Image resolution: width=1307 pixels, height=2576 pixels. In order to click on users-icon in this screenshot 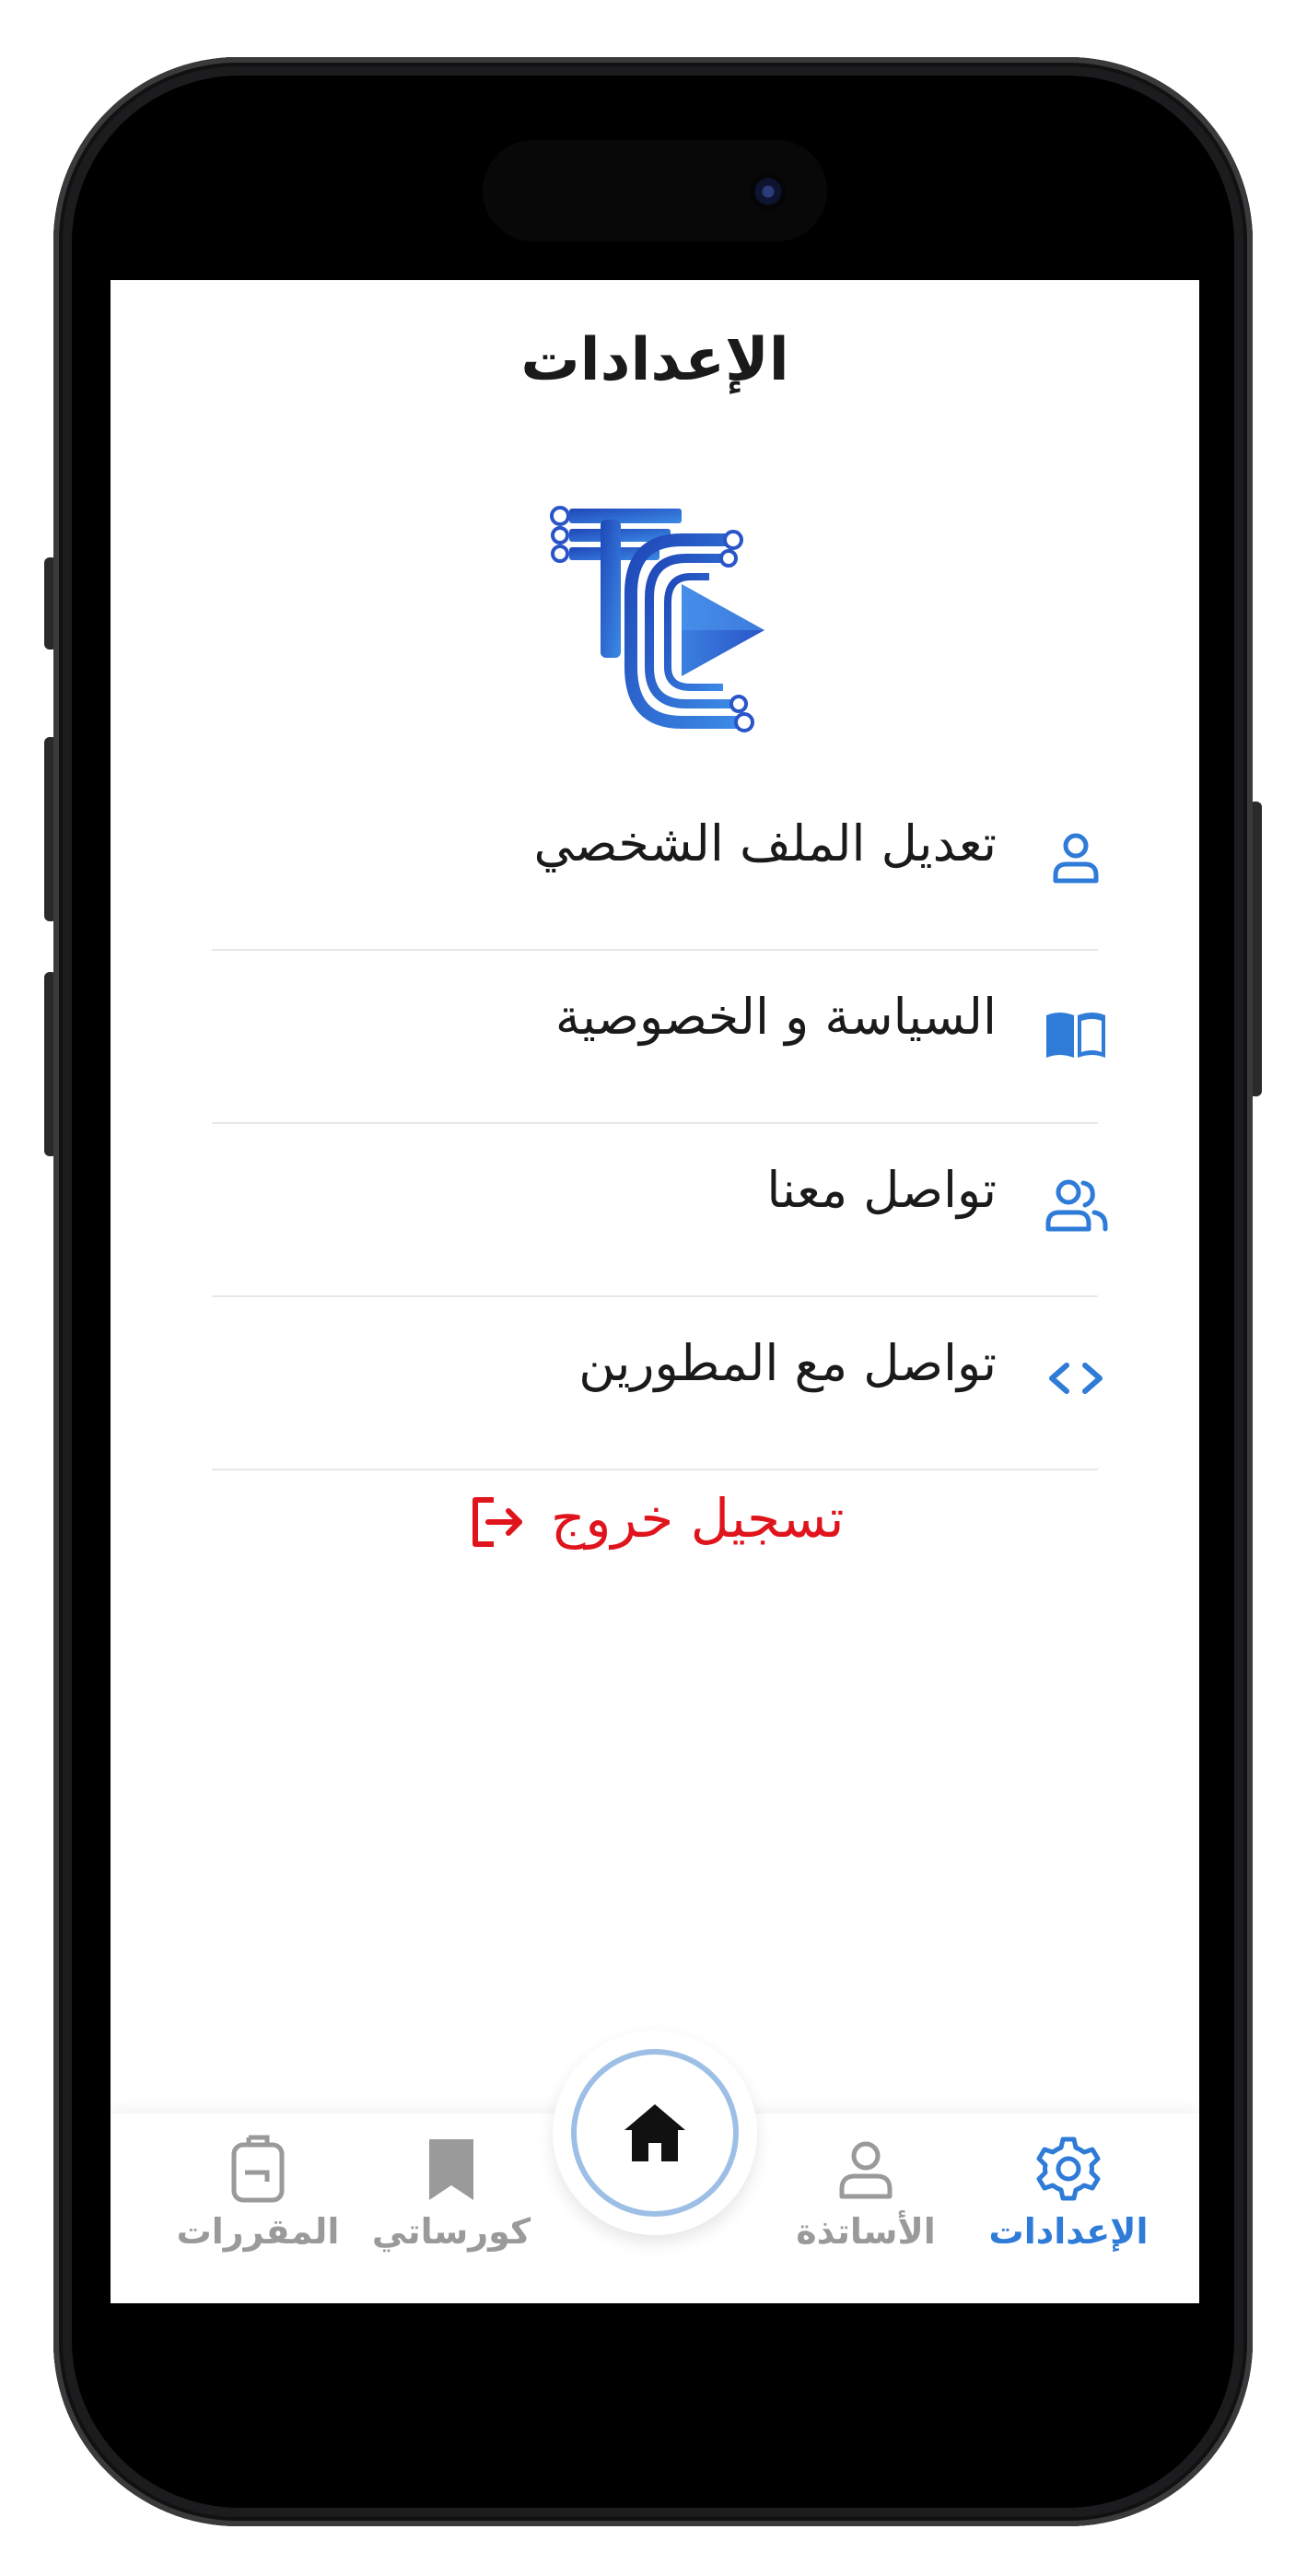, I will do `click(1076, 1205)`.